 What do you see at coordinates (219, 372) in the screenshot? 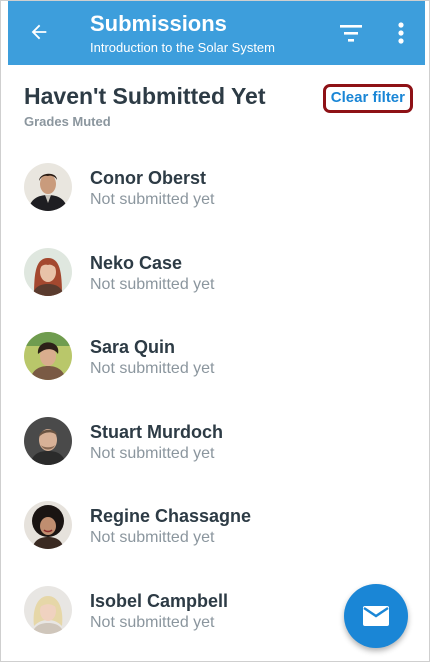
I see `list-item: Sara Quin Not submitted yet` at bounding box center [219, 372].